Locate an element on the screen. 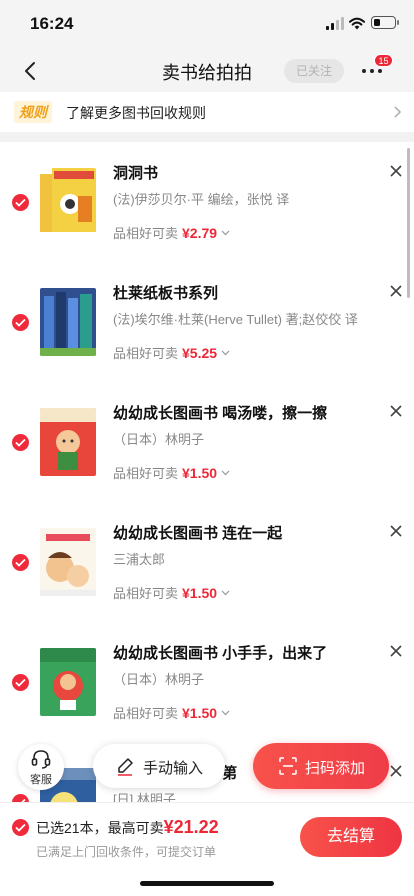 The width and height of the screenshot is (414, 896). scan-add-button: 扫码添加 is located at coordinates (321, 766).